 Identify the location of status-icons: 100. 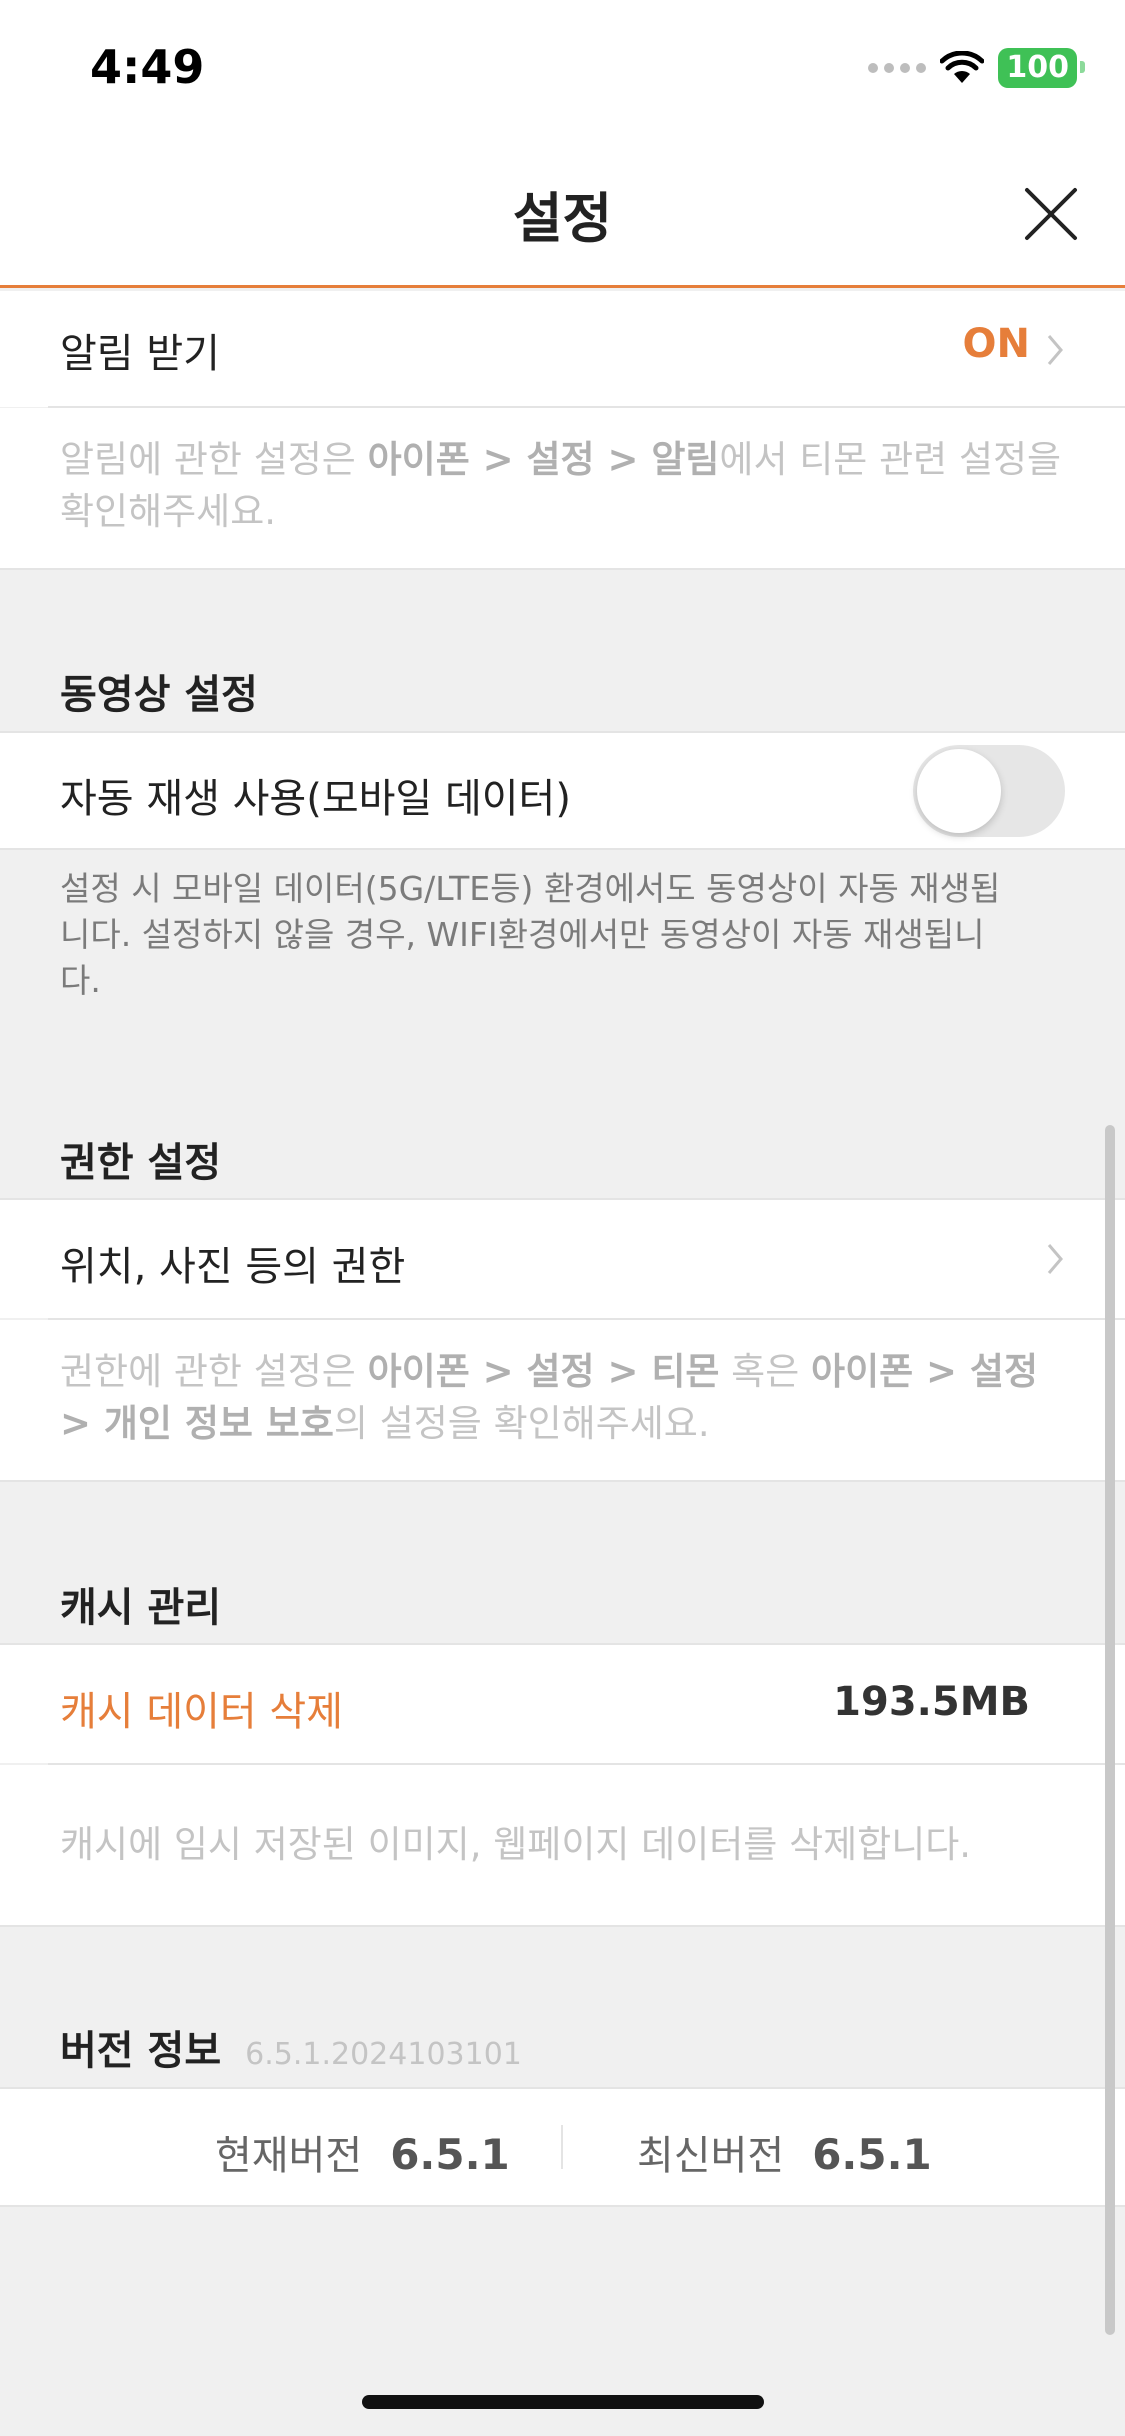
(976, 68).